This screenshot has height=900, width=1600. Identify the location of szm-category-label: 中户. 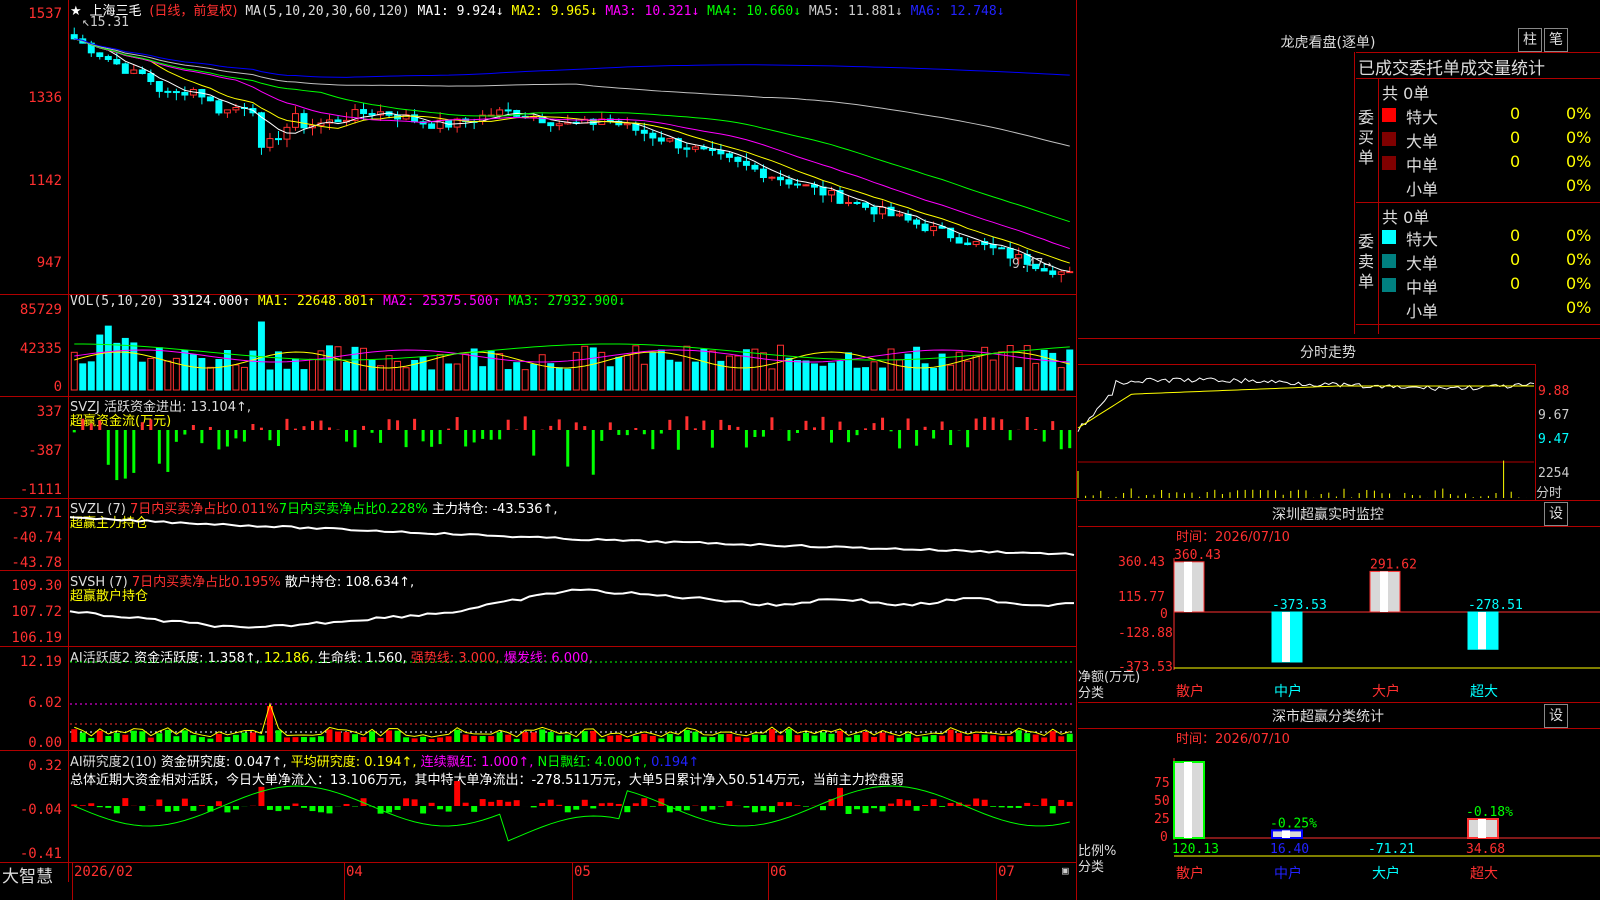
(1288, 691).